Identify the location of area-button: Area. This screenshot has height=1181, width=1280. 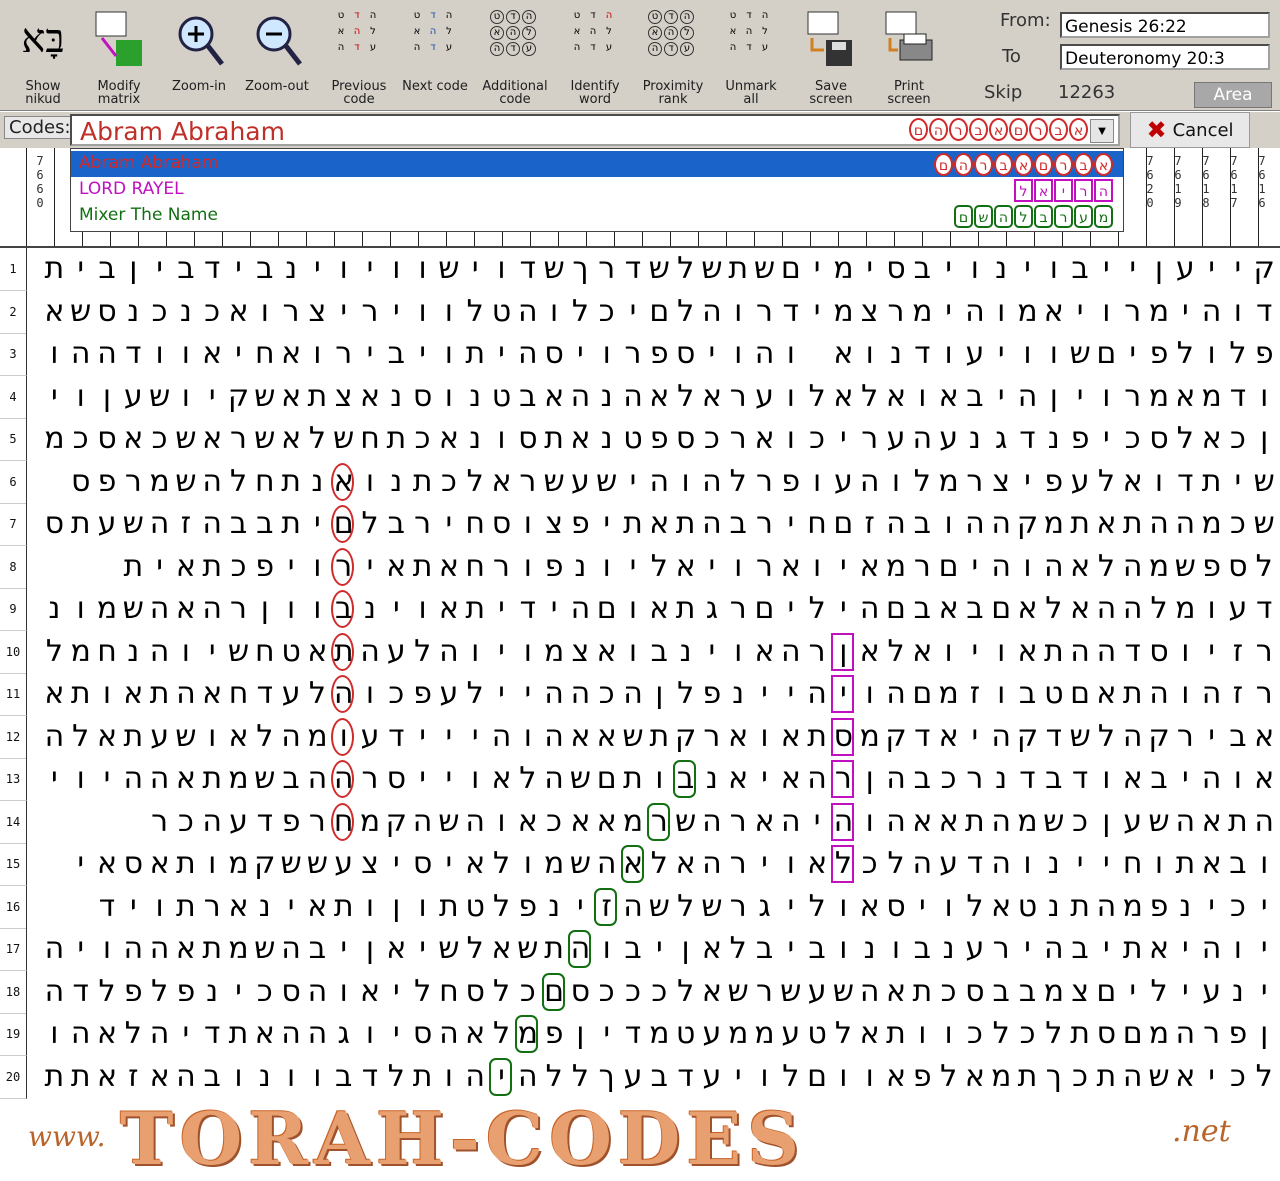
(1233, 95).